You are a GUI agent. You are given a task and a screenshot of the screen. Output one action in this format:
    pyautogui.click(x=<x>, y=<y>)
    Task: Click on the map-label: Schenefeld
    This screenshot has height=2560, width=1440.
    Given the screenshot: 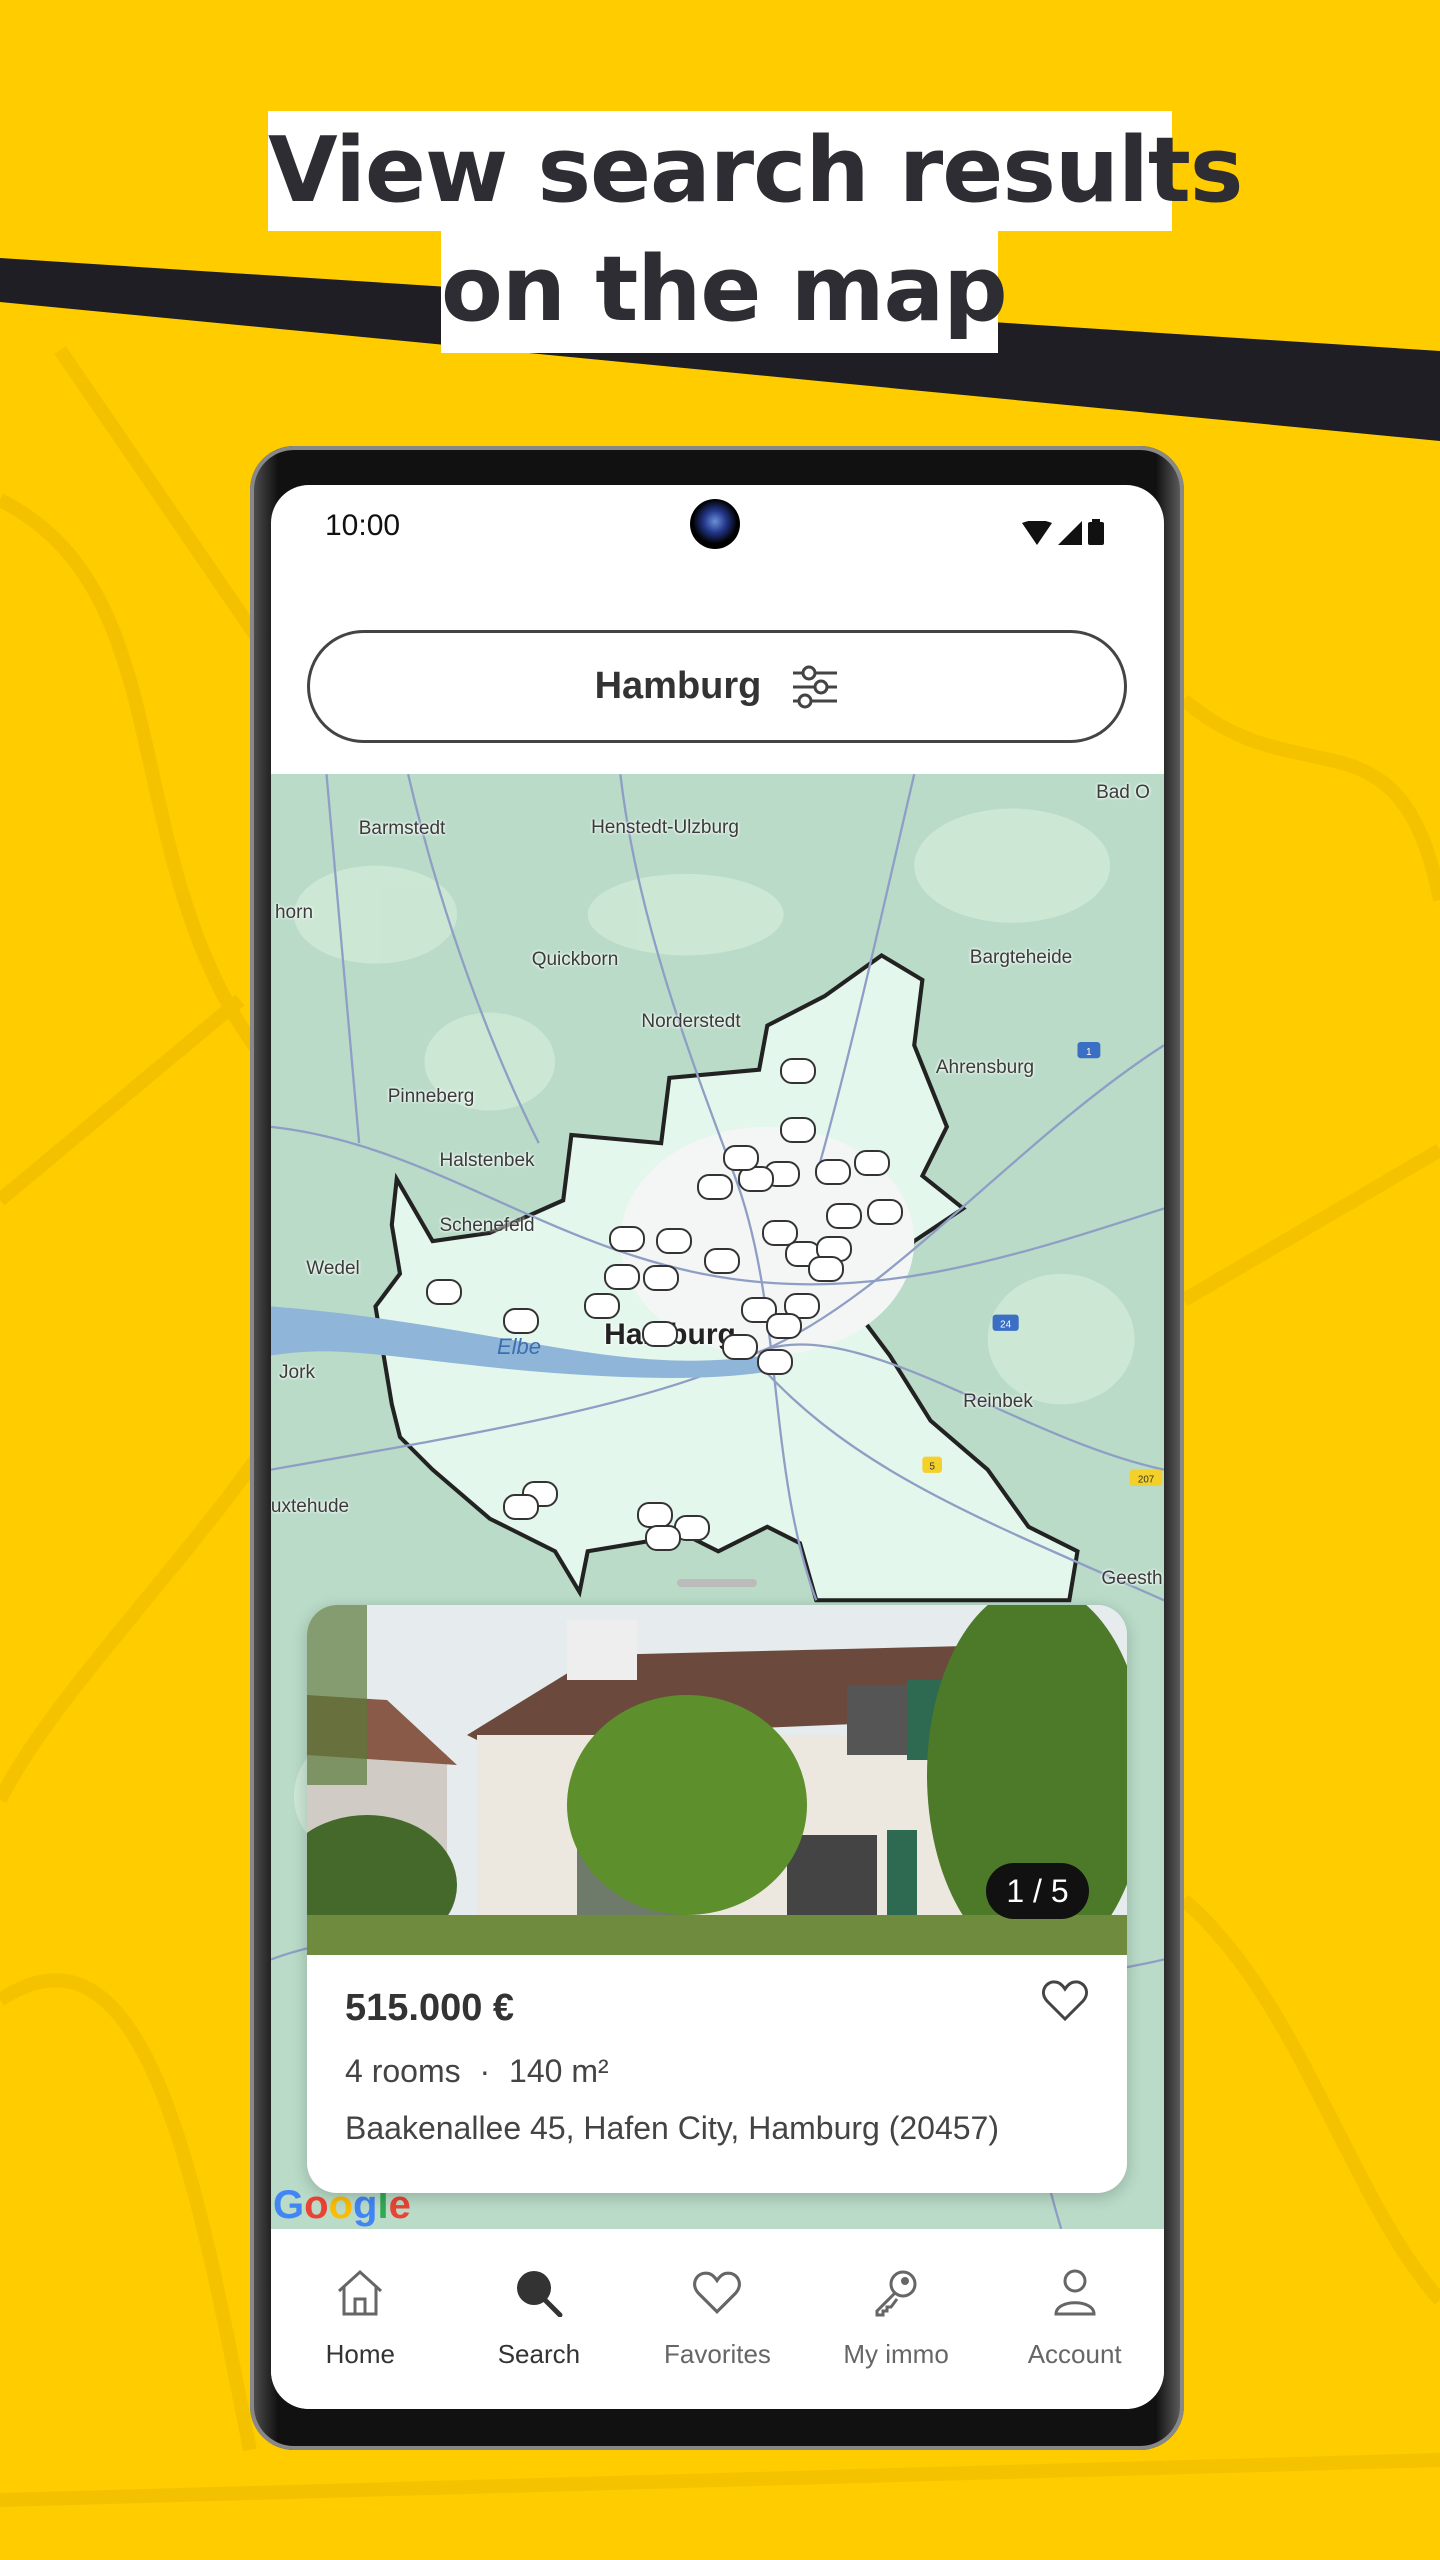 What is the action you would take?
    pyautogui.click(x=487, y=1225)
    